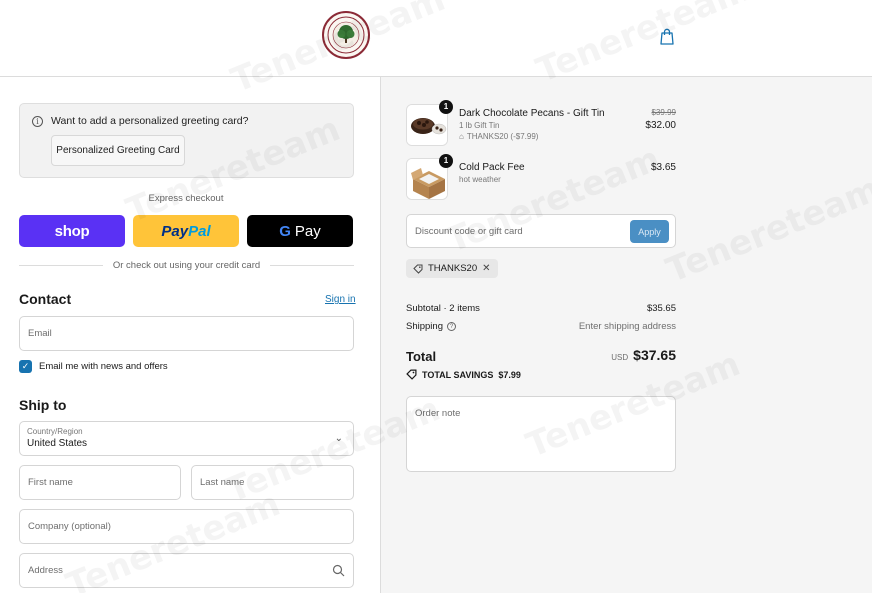  What do you see at coordinates (186, 438) in the screenshot?
I see `country-select: Country/Region United States ⌄` at bounding box center [186, 438].